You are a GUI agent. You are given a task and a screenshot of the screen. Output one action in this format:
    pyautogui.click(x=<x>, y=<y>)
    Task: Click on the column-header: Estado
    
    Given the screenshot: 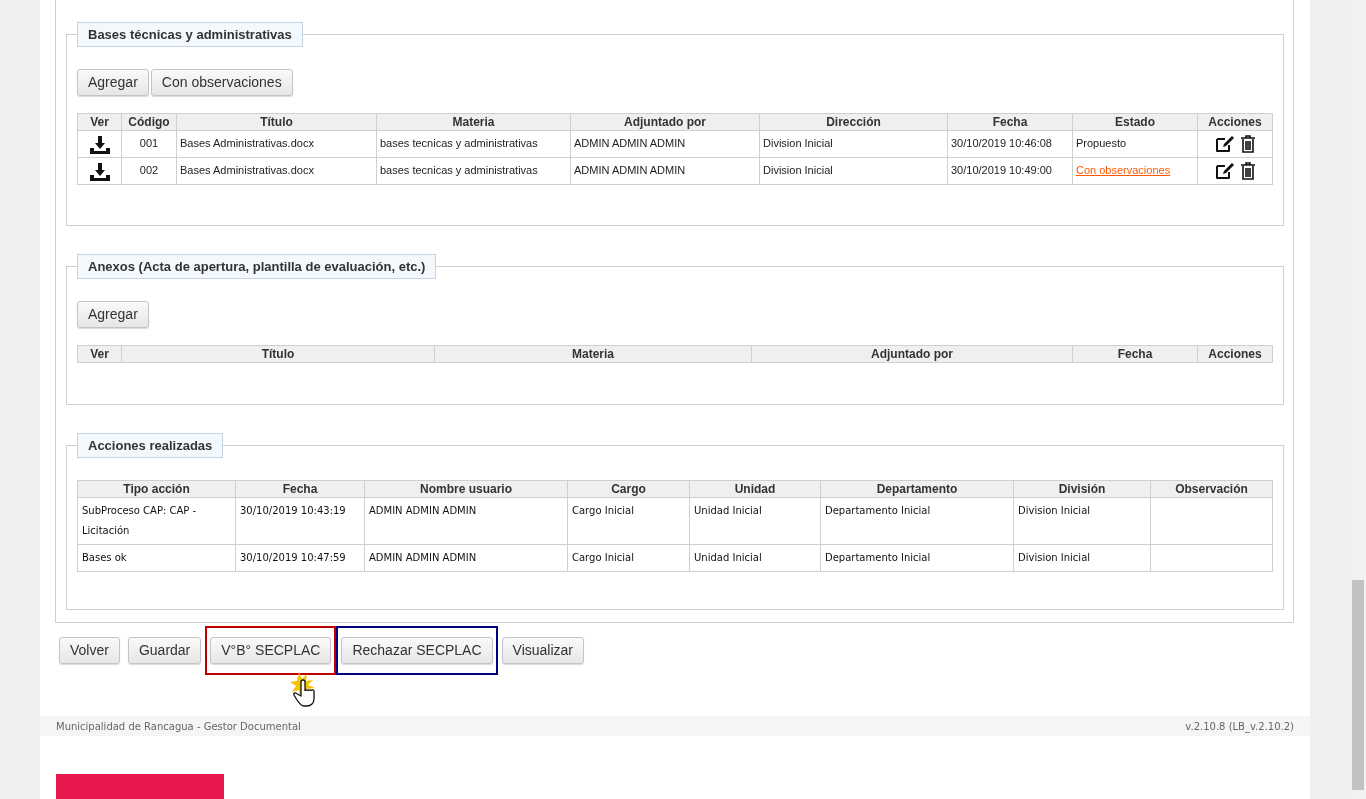 What is the action you would take?
    pyautogui.click(x=1135, y=122)
    